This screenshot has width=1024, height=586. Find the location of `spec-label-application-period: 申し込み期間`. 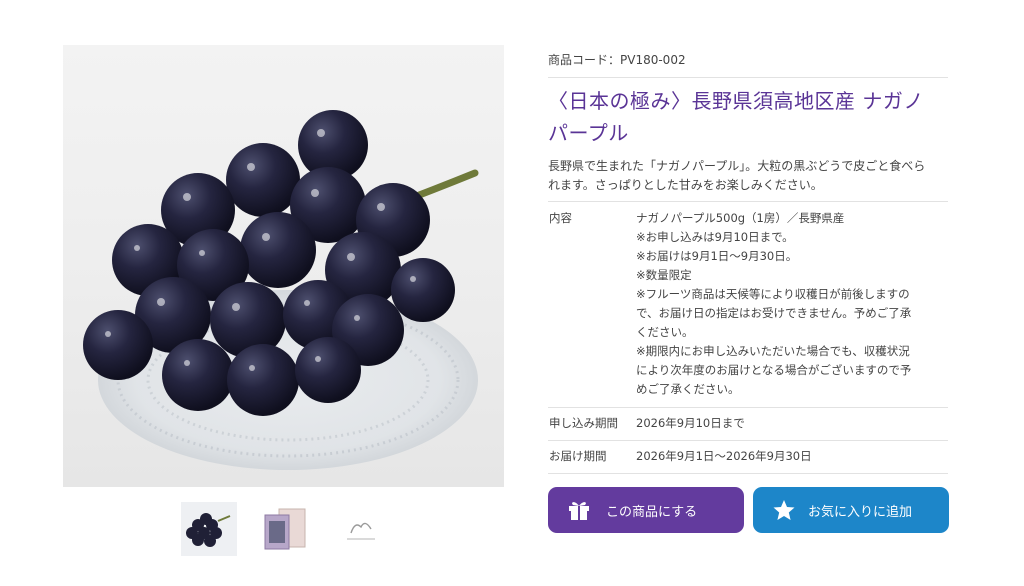

spec-label-application-period: 申し込み期間 is located at coordinates (592, 424).